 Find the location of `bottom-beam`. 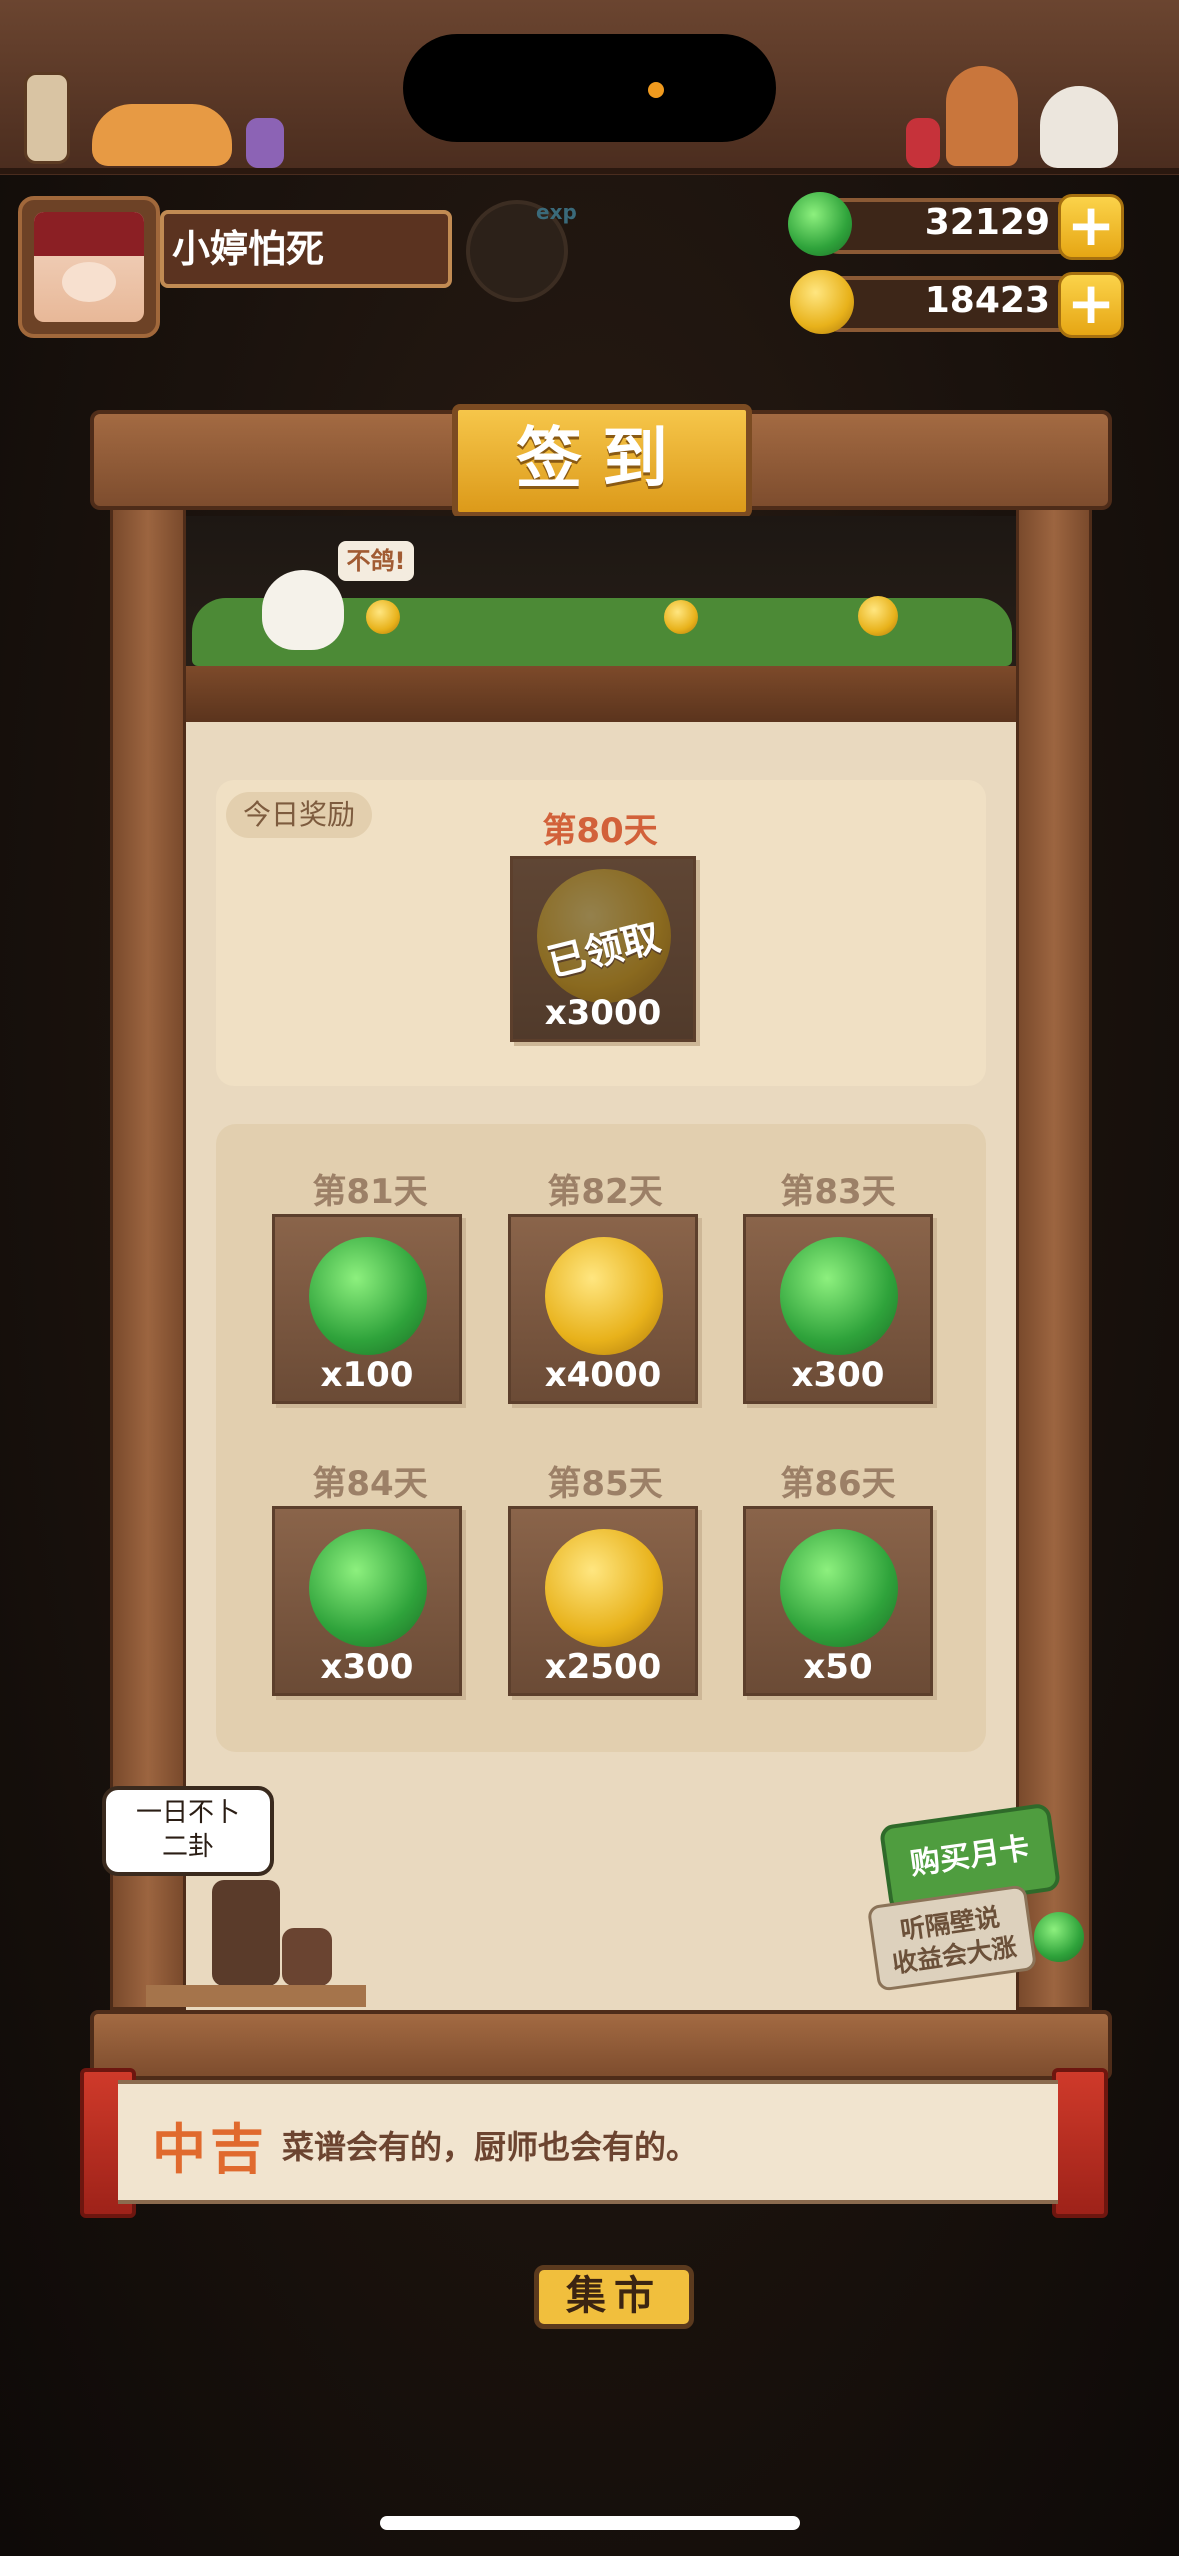

bottom-beam is located at coordinates (601, 2045).